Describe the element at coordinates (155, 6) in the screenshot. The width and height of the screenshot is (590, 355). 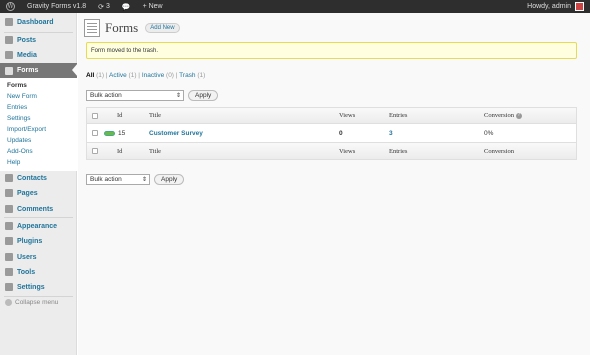
I see `new-label: New` at that location.